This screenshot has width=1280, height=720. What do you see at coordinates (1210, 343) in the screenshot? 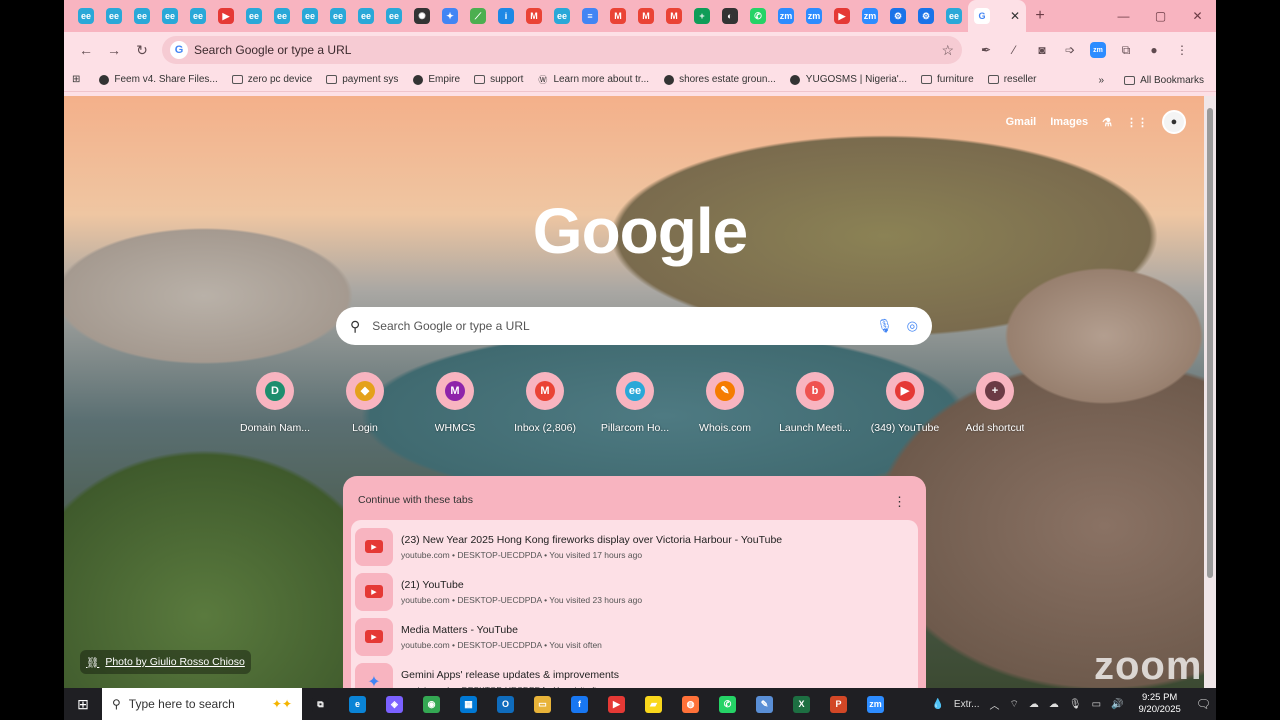
I see `scrollbar-thumb` at bounding box center [1210, 343].